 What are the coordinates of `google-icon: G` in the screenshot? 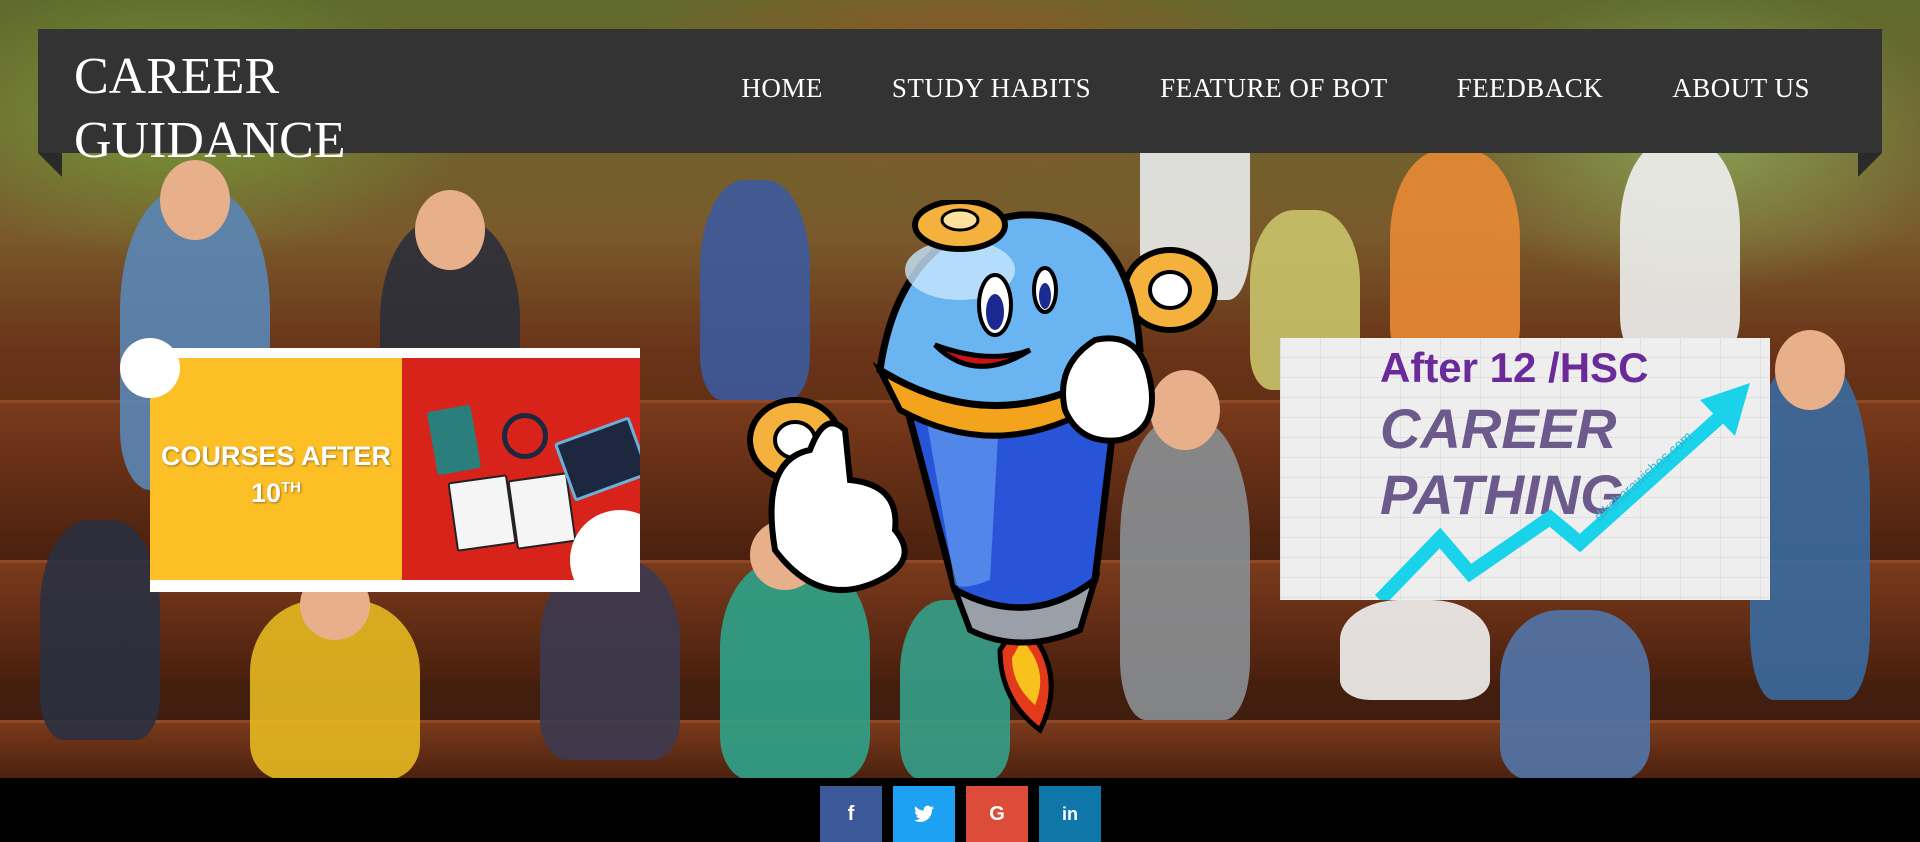 It's located at (997, 814).